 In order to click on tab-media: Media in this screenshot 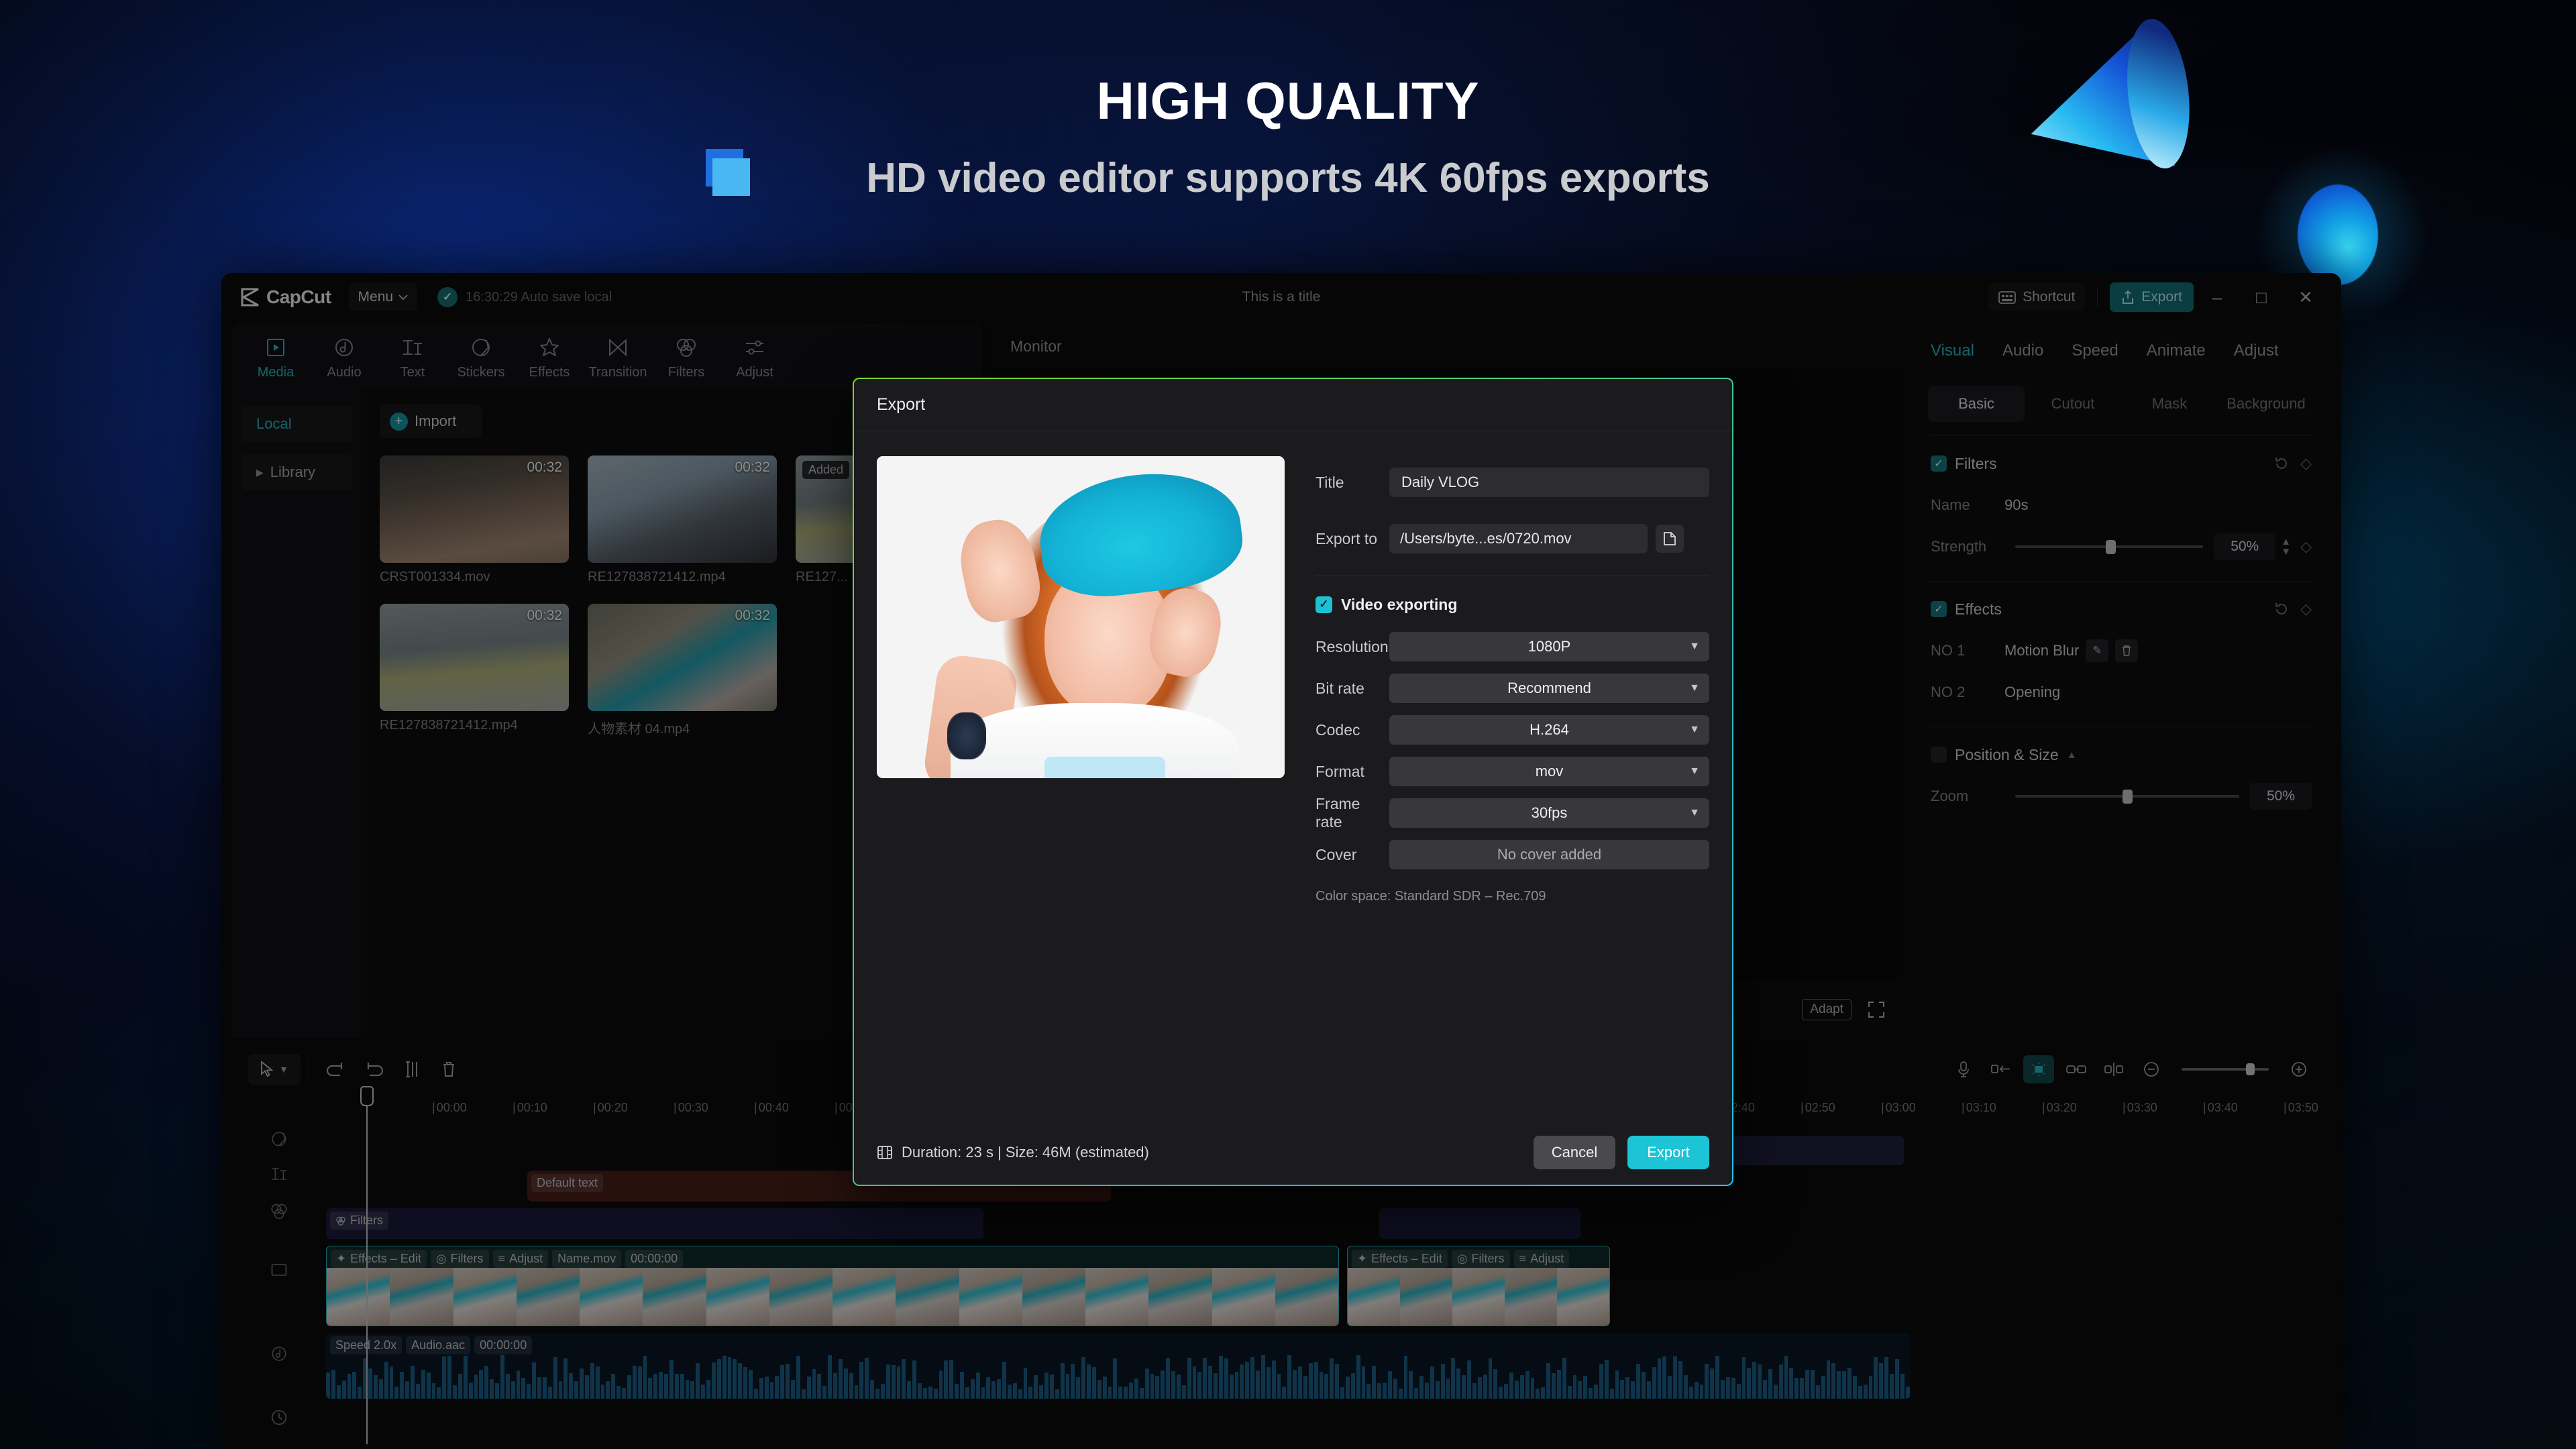, I will do `click(275, 356)`.